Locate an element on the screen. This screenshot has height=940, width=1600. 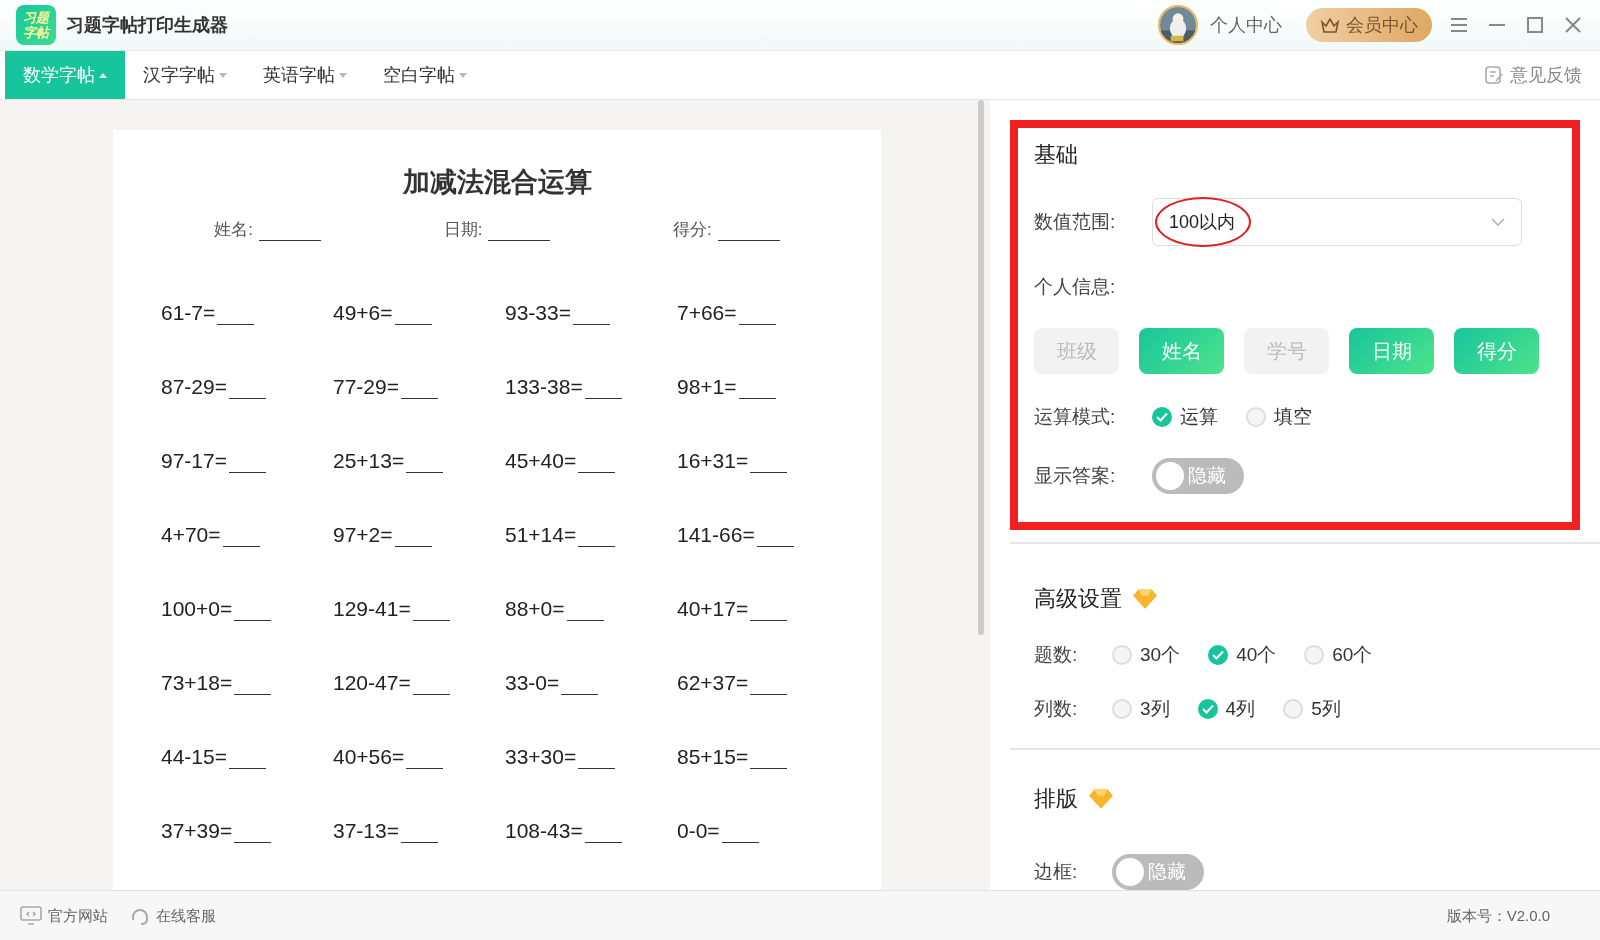
field-label: 数值范围: is located at coordinates (1075, 222).